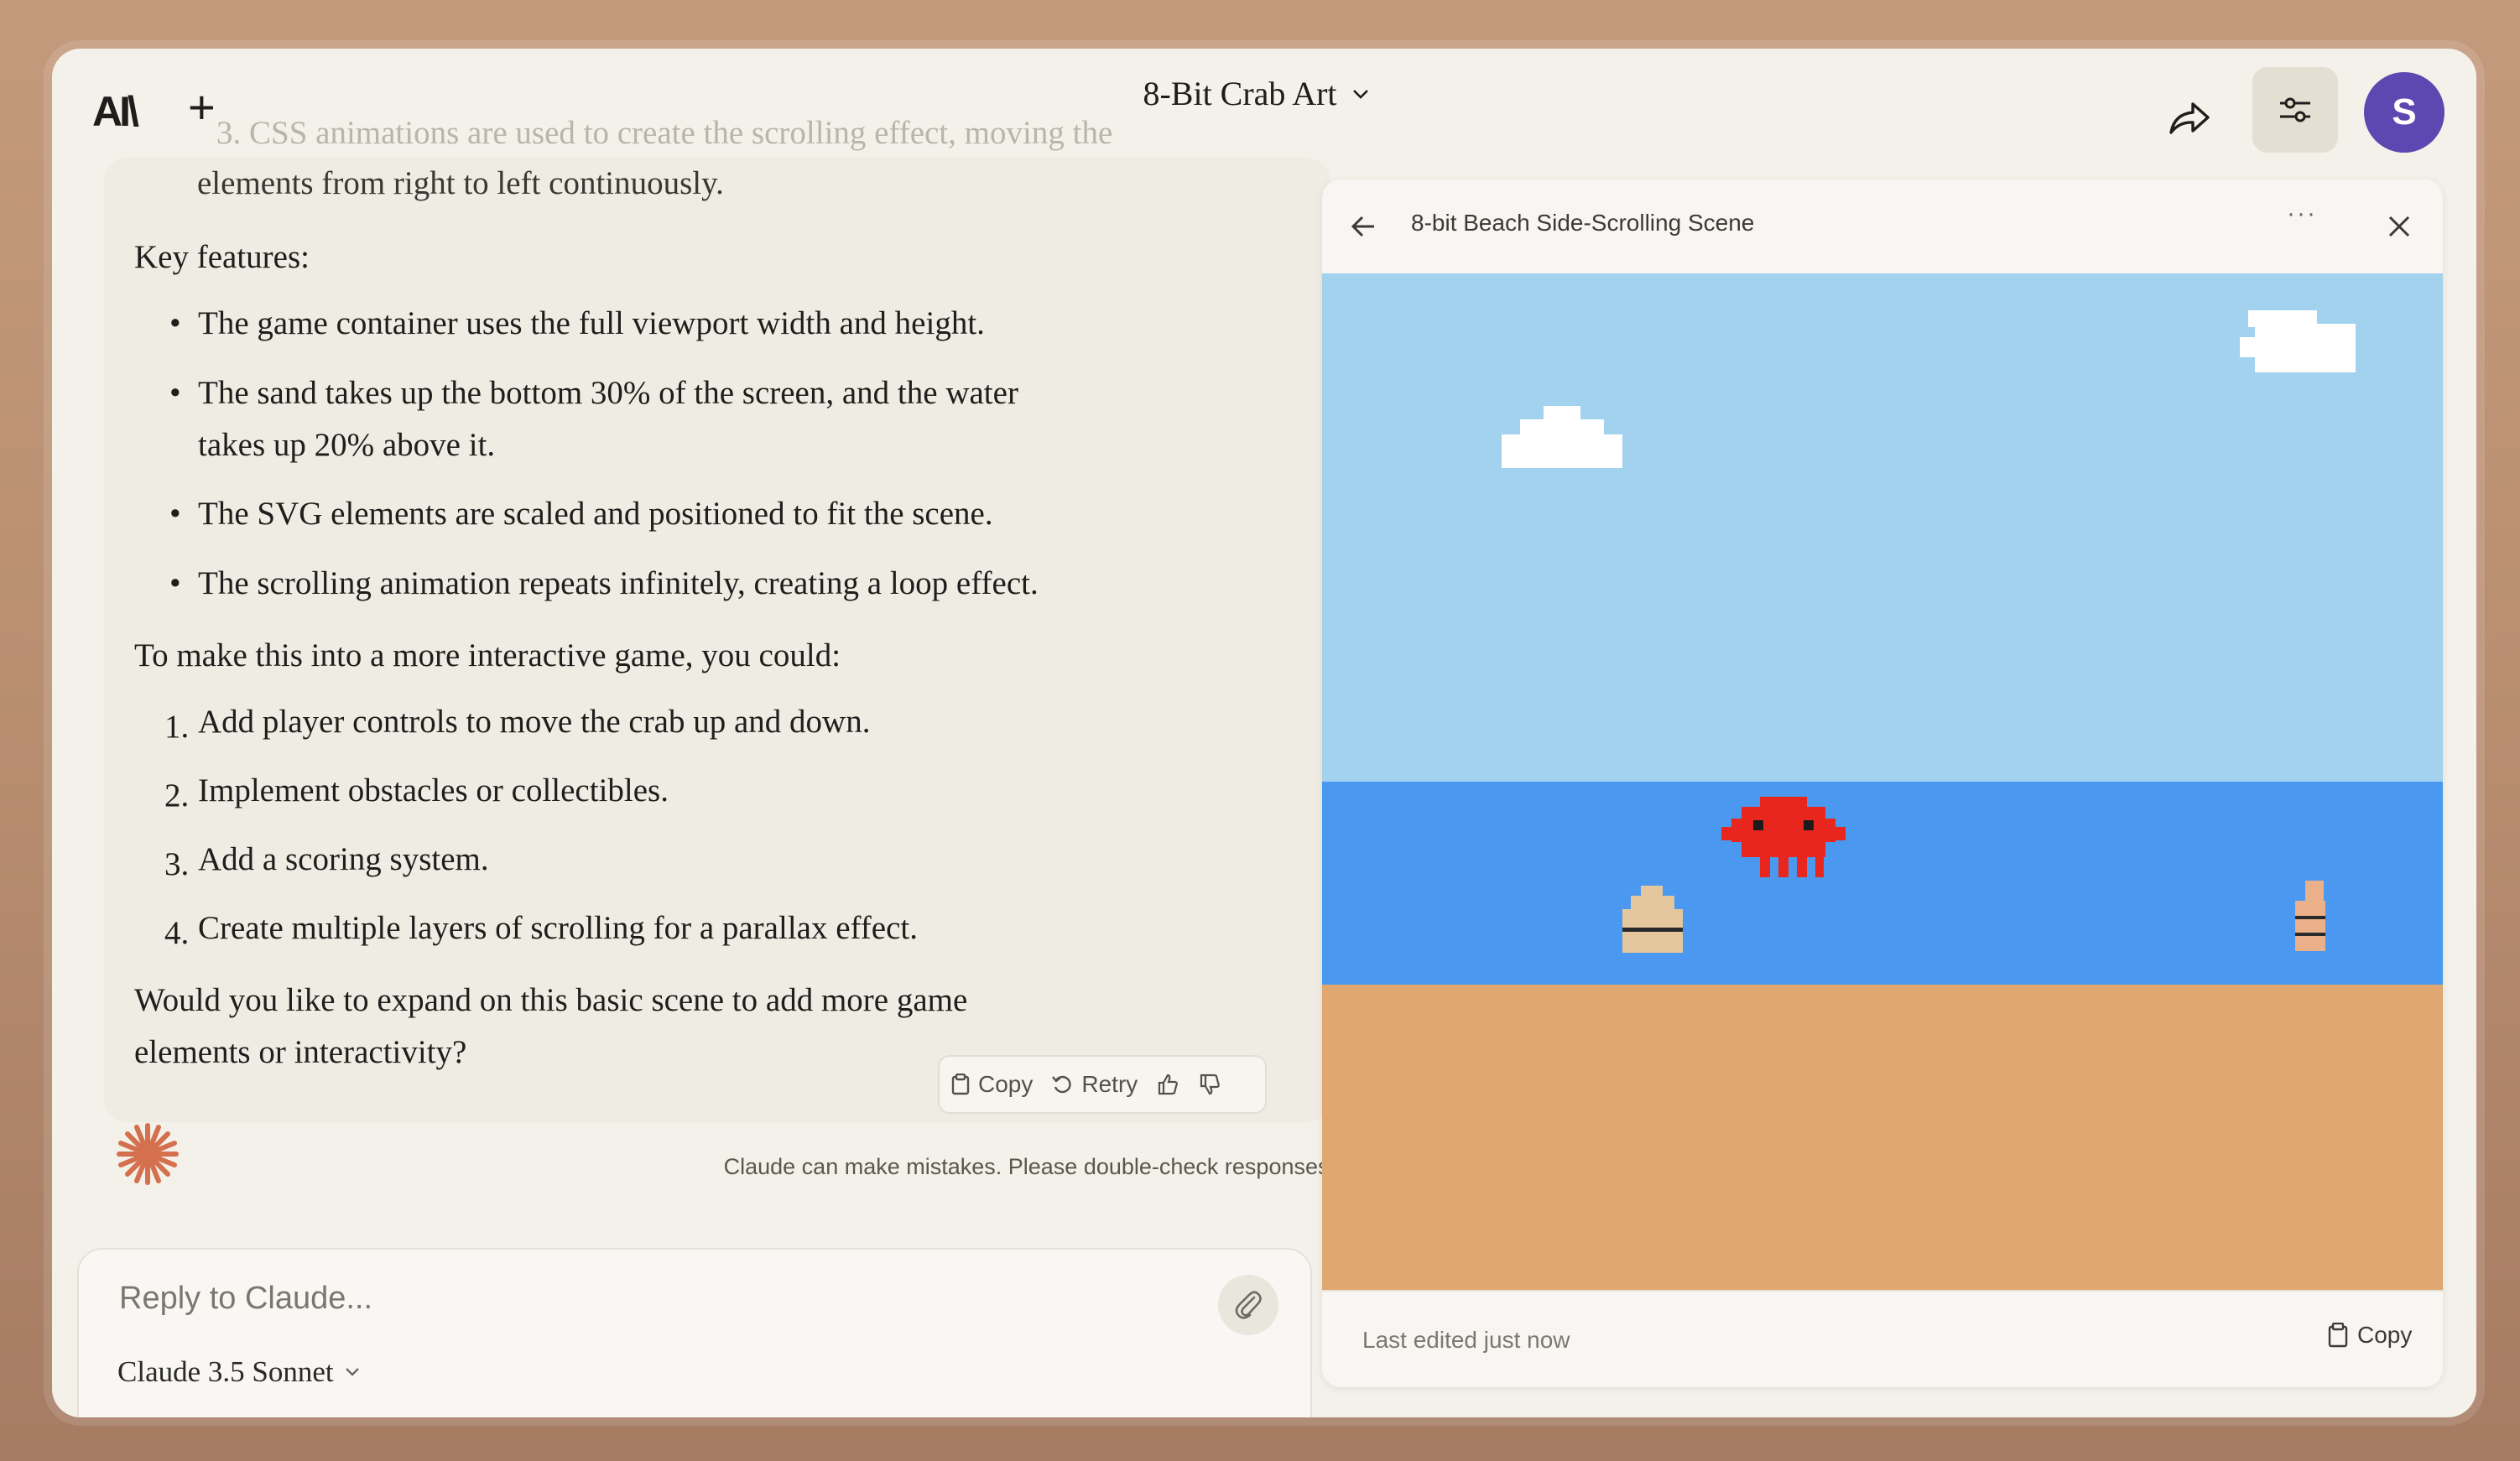  Describe the element at coordinates (1883, 883) in the screenshot. I see `water` at that location.